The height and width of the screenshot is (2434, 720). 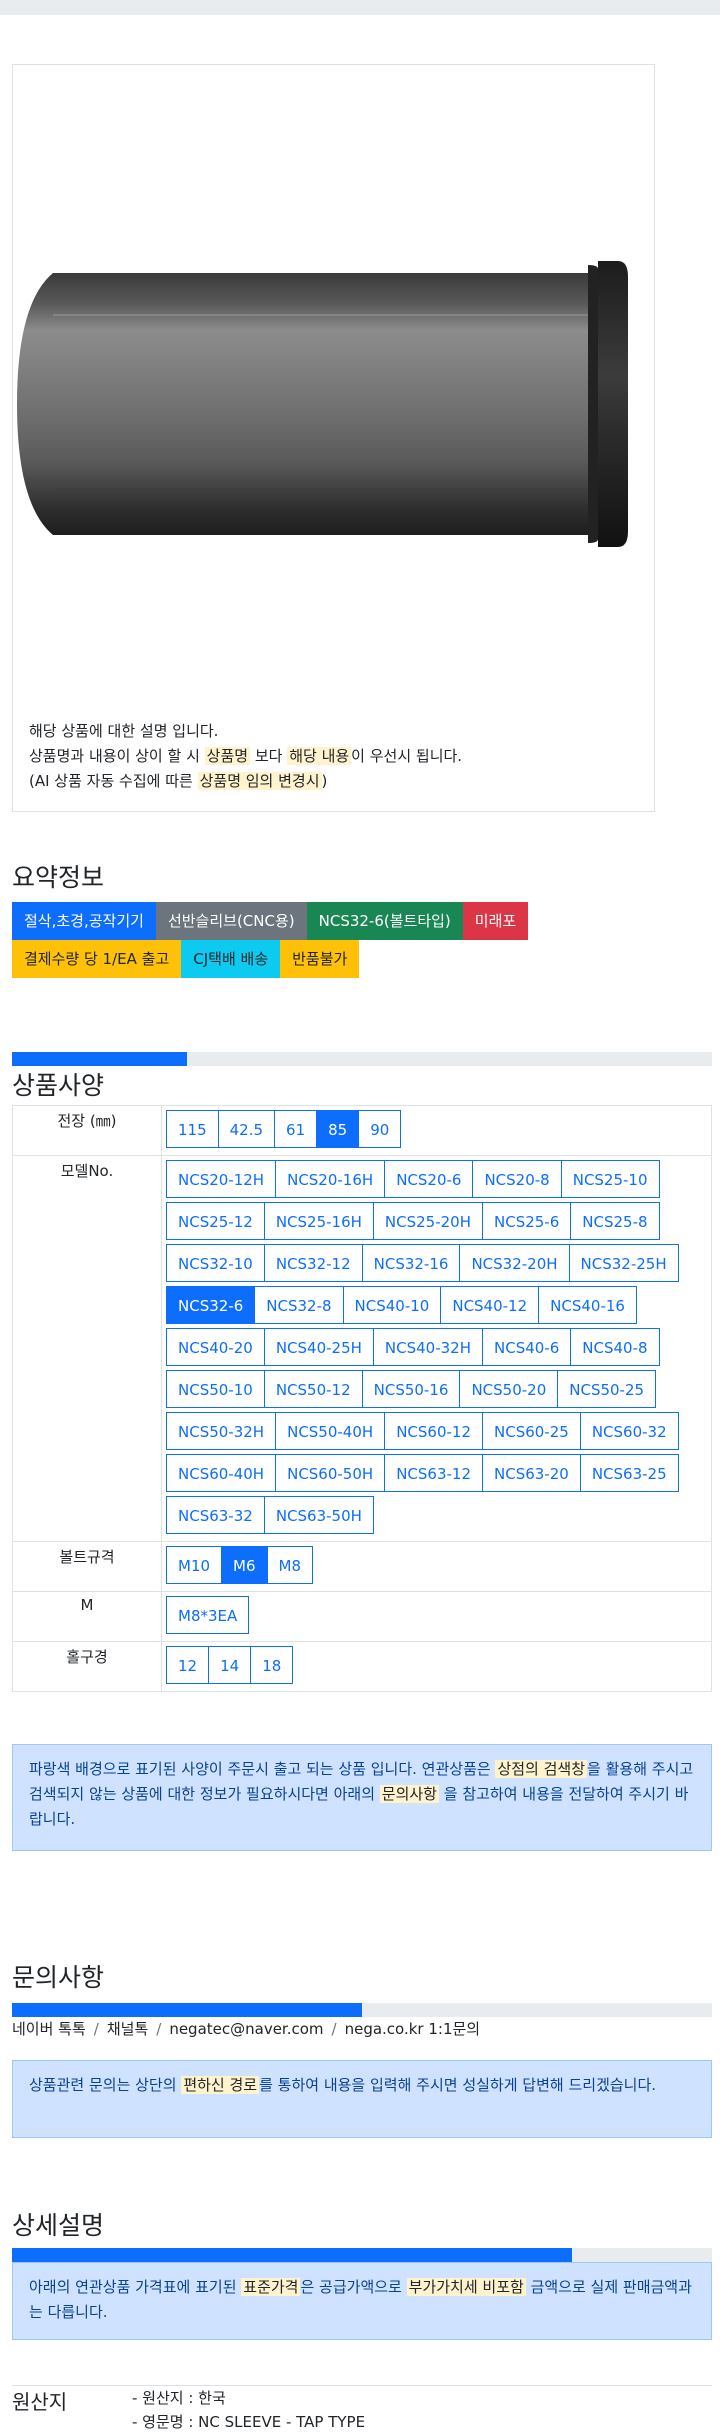 I want to click on top-bar, so click(x=360, y=7).